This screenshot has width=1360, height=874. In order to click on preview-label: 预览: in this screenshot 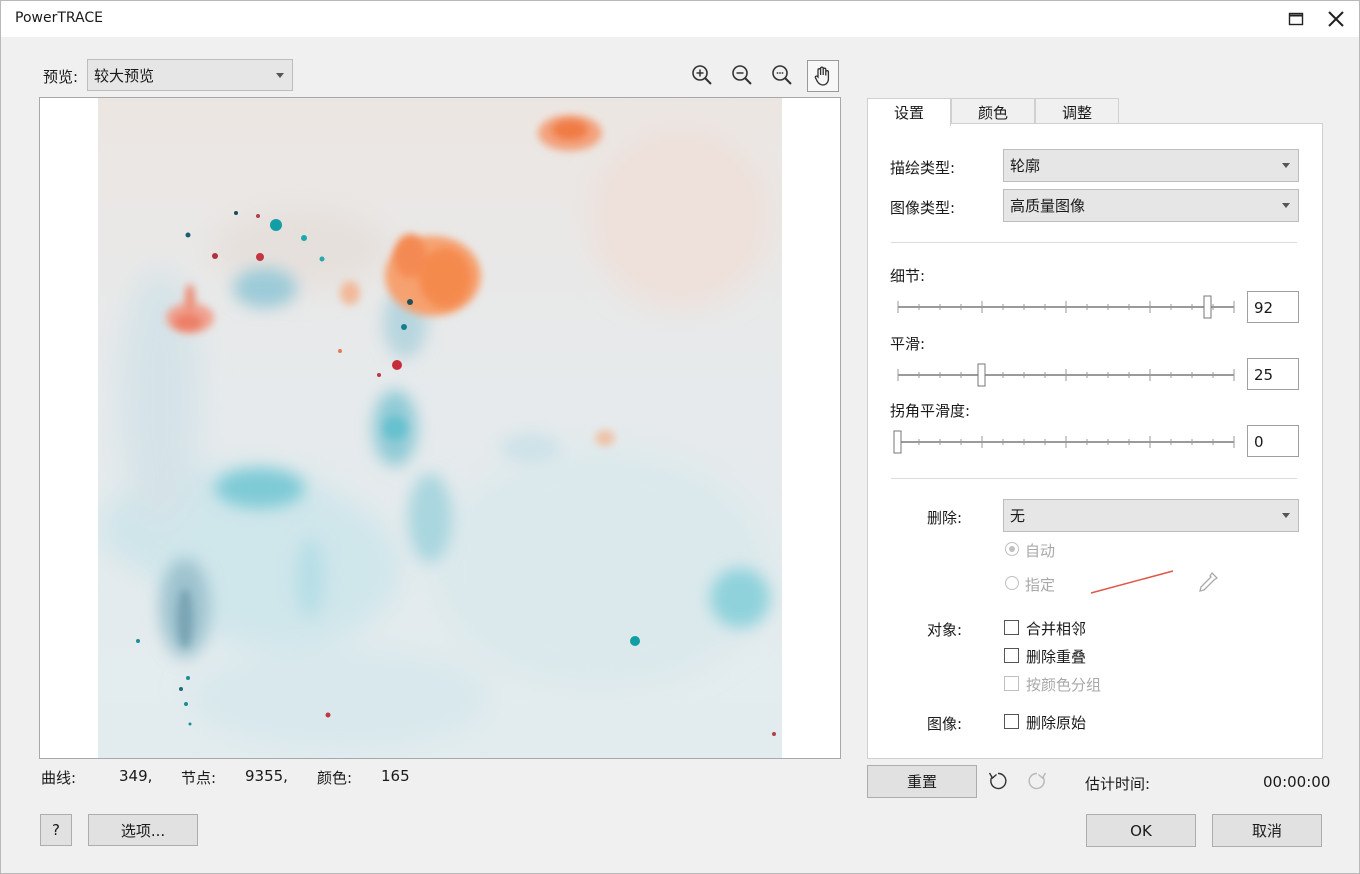, I will do `click(61, 77)`.